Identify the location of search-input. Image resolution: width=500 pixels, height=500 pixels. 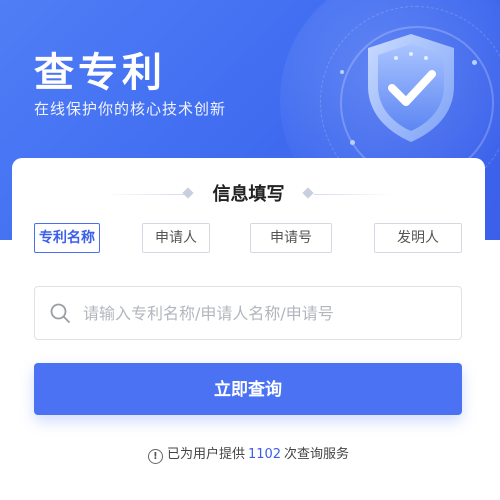
(268, 313).